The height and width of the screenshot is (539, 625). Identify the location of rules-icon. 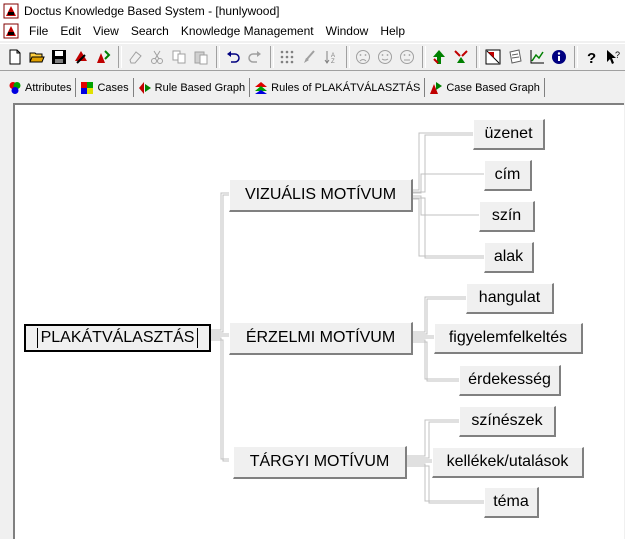
(261, 87).